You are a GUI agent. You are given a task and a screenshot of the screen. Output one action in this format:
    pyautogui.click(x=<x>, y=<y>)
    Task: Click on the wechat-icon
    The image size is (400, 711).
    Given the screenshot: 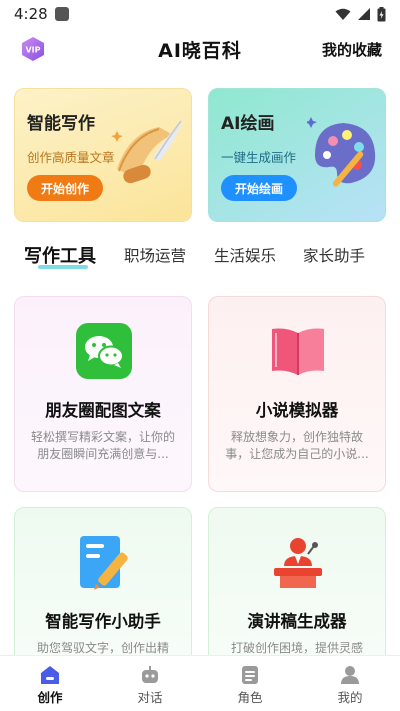 What is the action you would take?
    pyautogui.click(x=104, y=351)
    